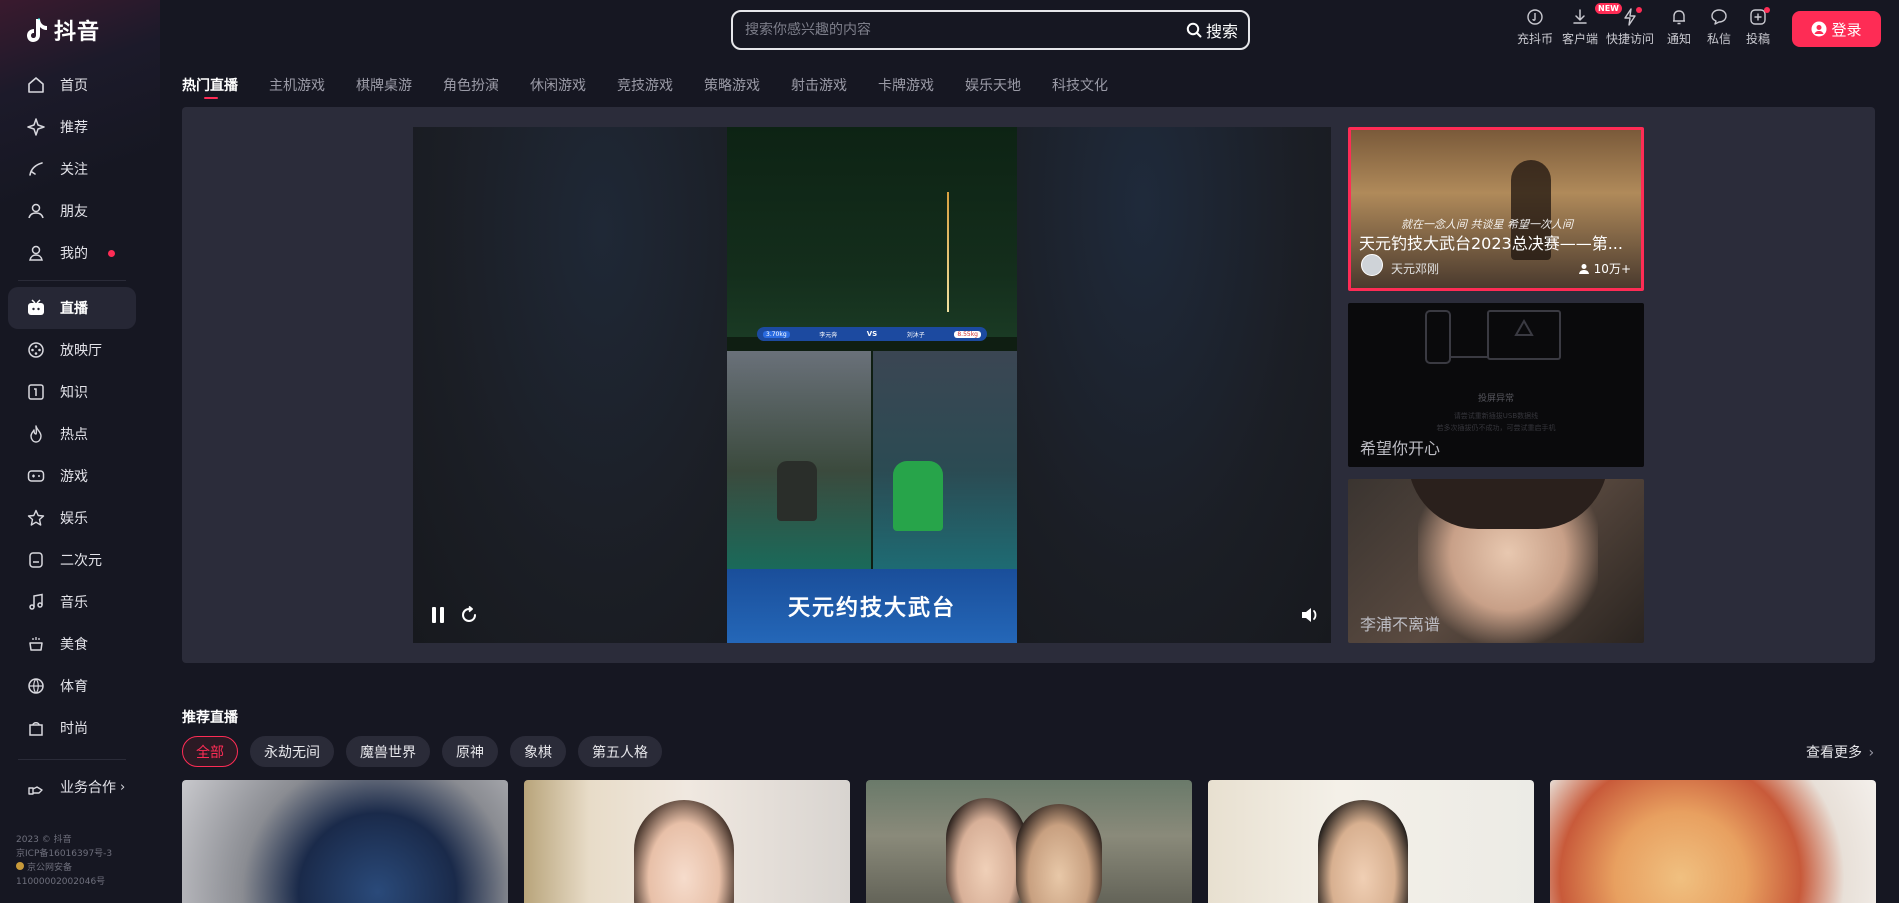 The width and height of the screenshot is (1899, 903). I want to click on chip-wow: 魔兽世界, so click(388, 751).